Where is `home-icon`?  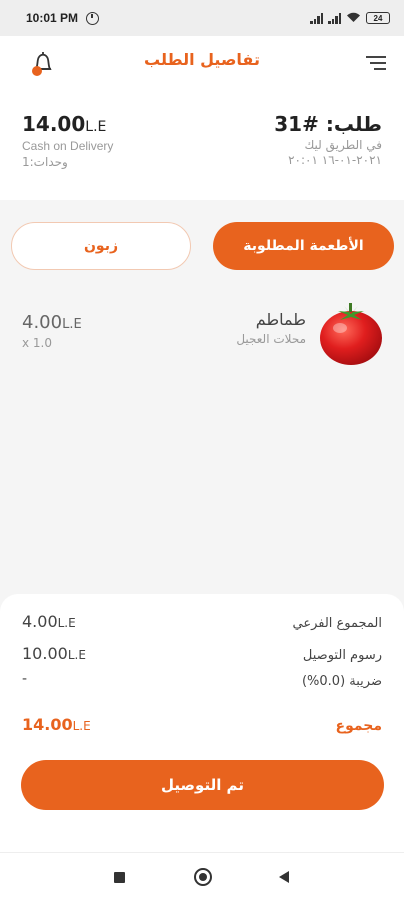 home-icon is located at coordinates (203, 877).